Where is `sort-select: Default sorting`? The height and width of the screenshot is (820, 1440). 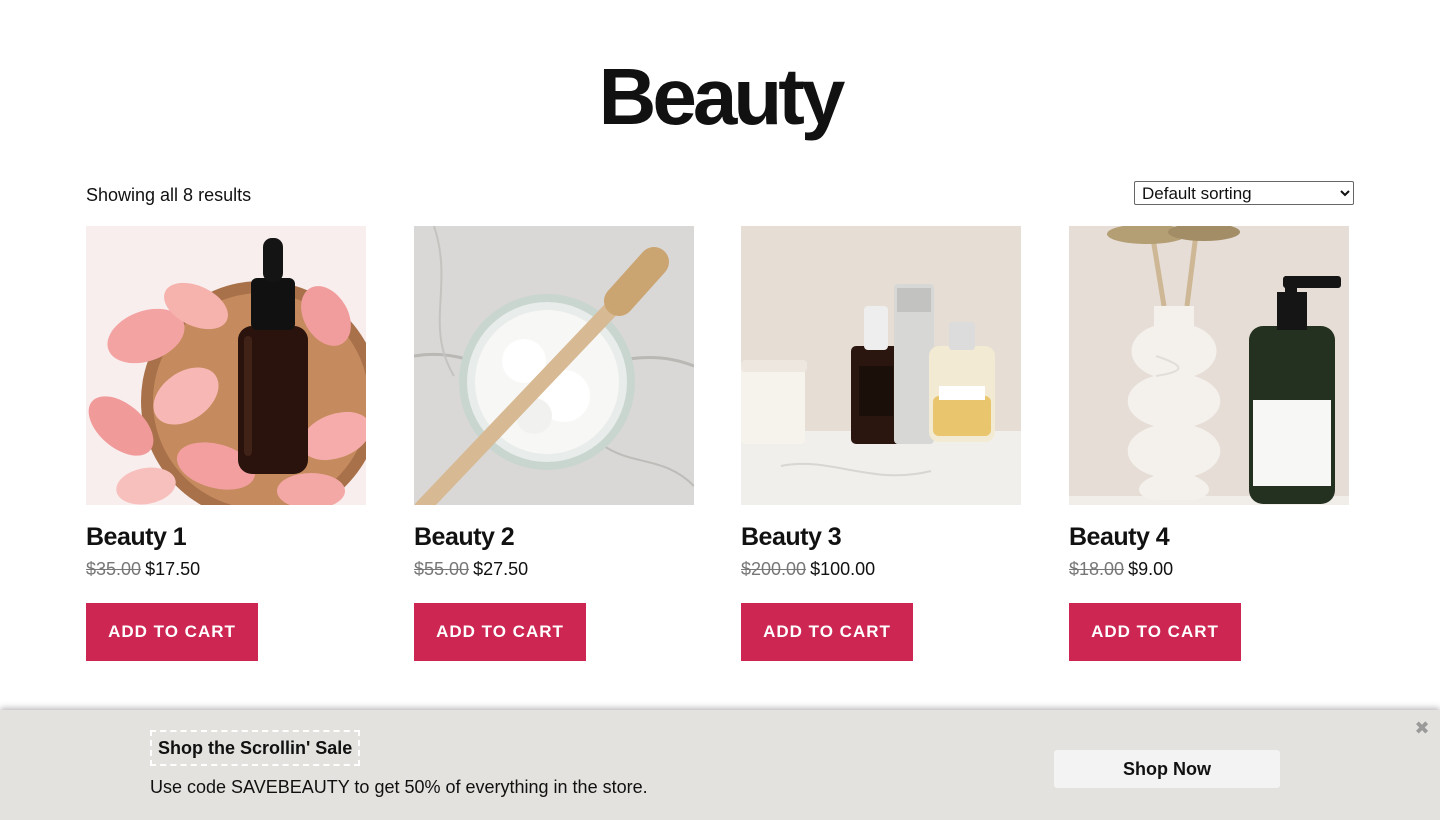
sort-select: Default sorting is located at coordinates (1244, 193).